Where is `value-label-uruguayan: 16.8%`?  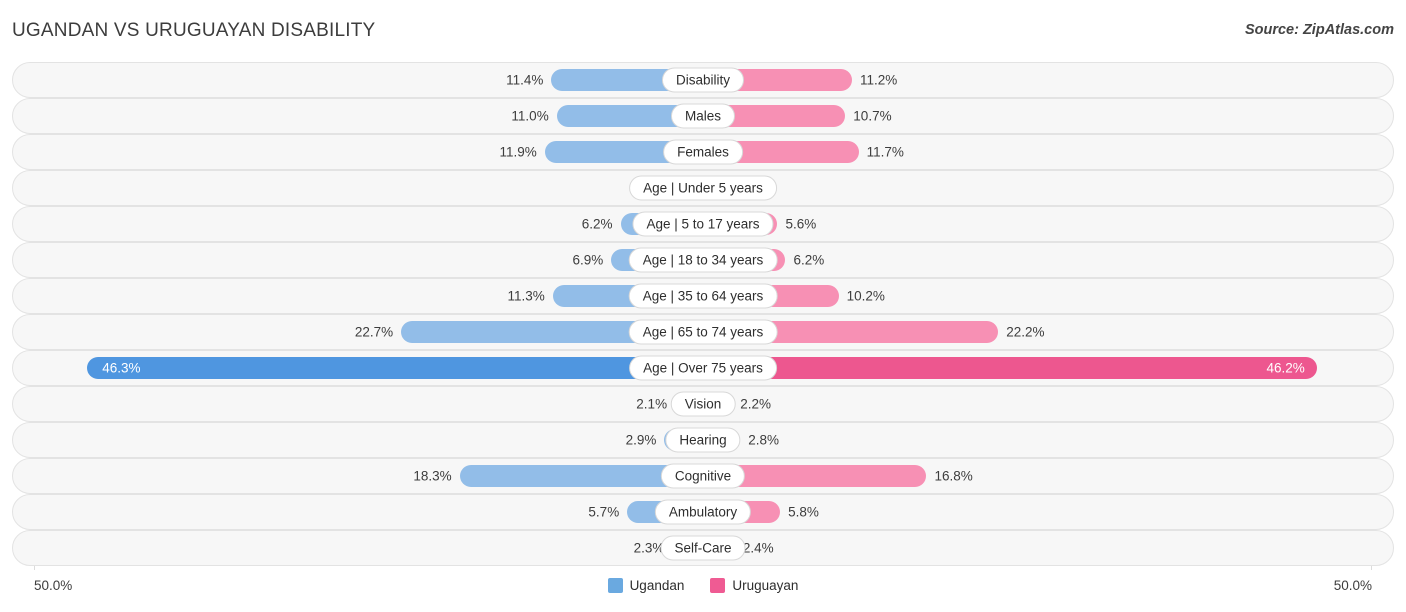
value-label-uruguayan: 16.8% is located at coordinates (953, 476).